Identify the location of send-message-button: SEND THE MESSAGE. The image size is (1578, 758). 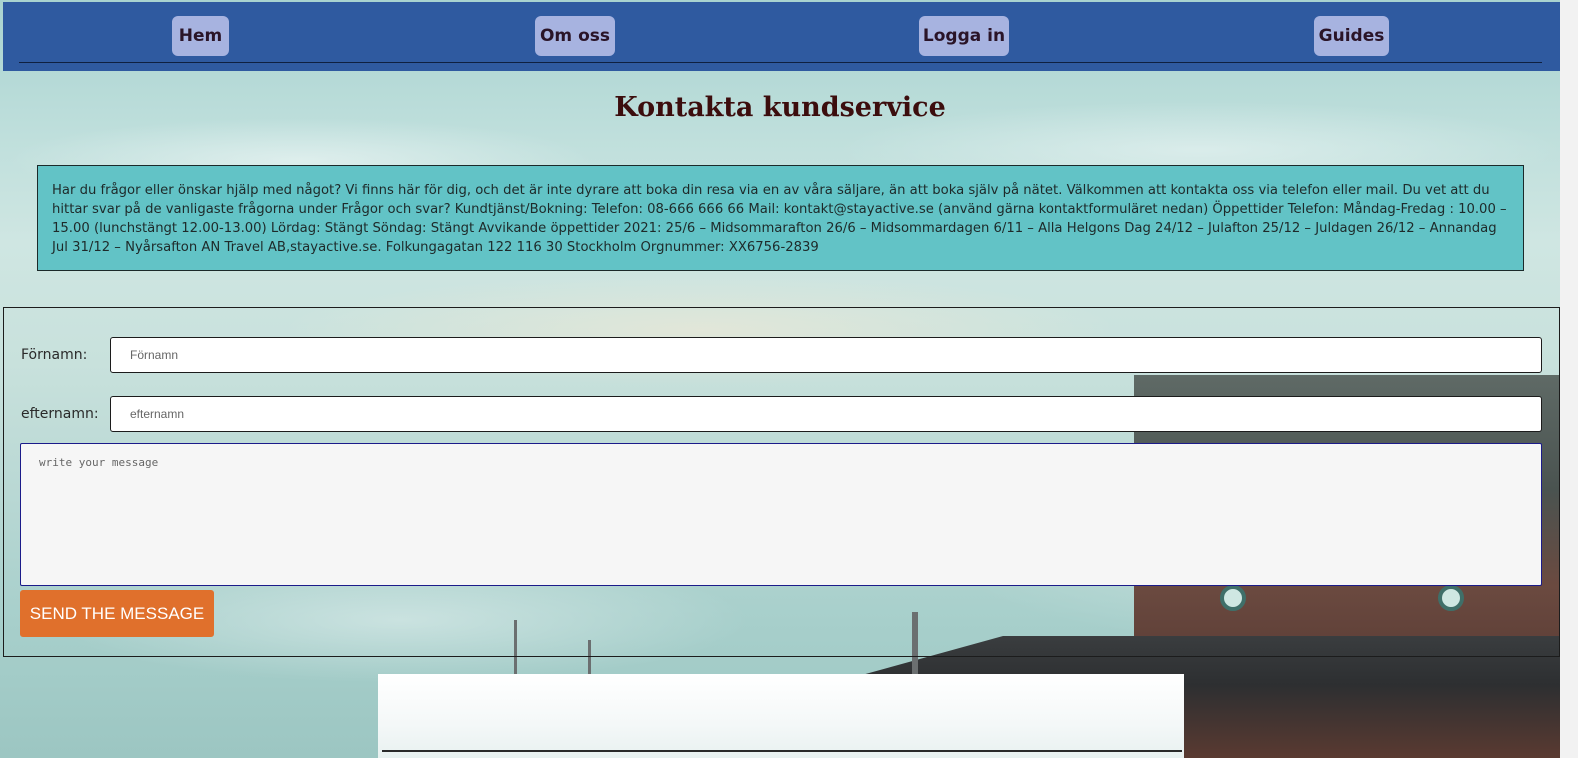
(117, 613).